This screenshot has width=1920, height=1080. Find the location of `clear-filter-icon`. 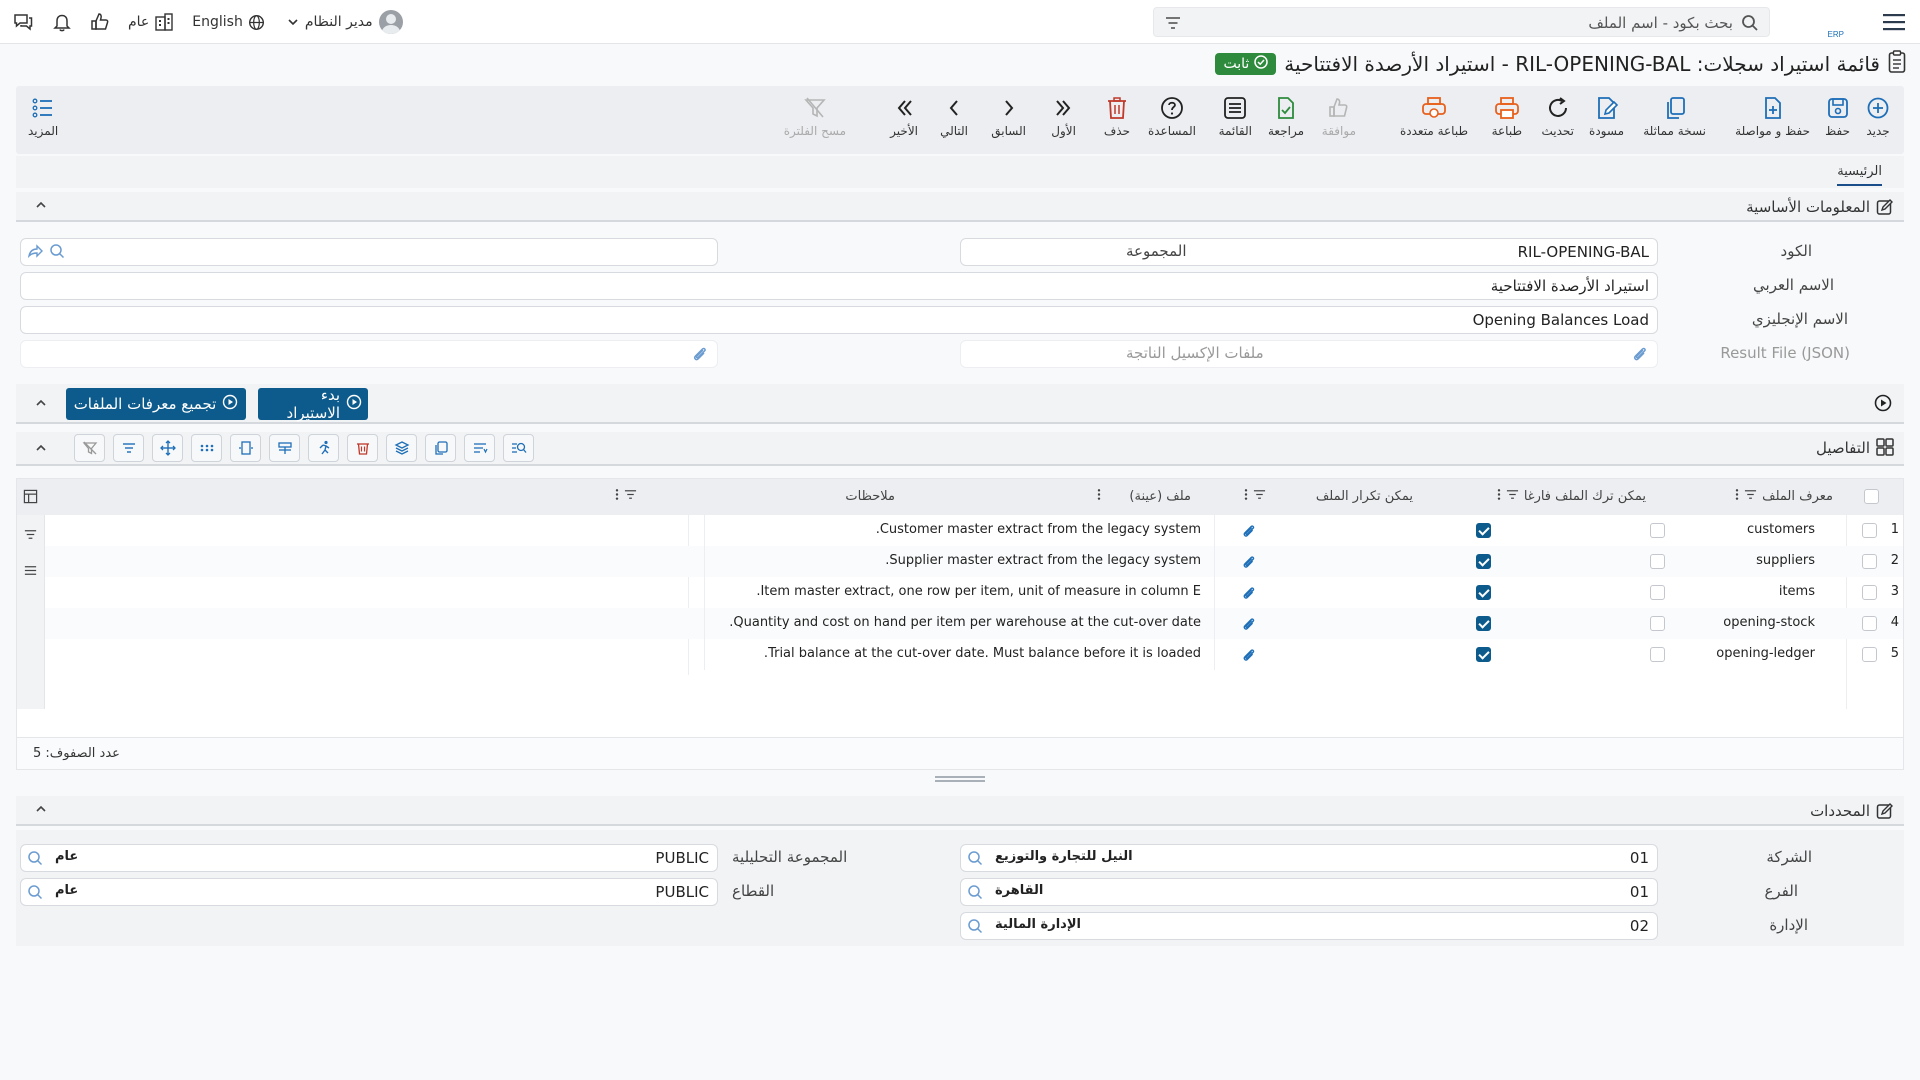

clear-filter-icon is located at coordinates (89, 448).